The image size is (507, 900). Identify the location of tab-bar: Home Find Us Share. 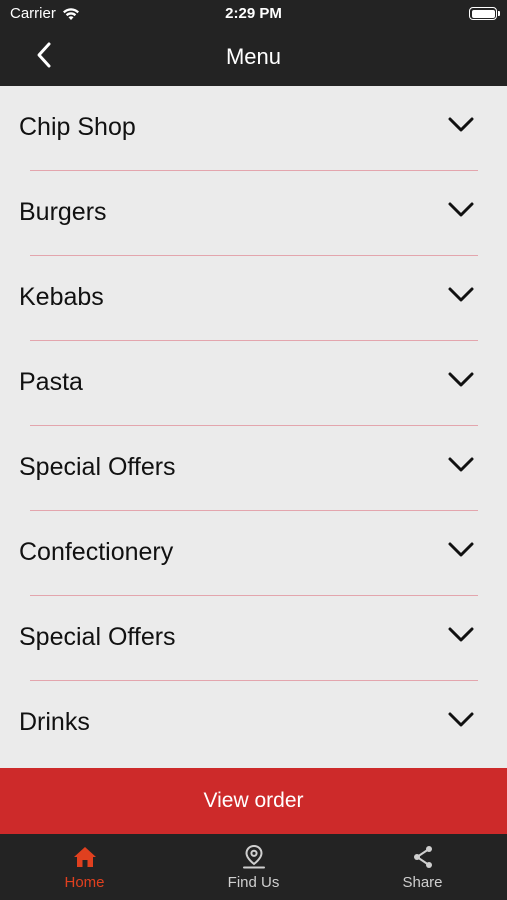
(253, 867).